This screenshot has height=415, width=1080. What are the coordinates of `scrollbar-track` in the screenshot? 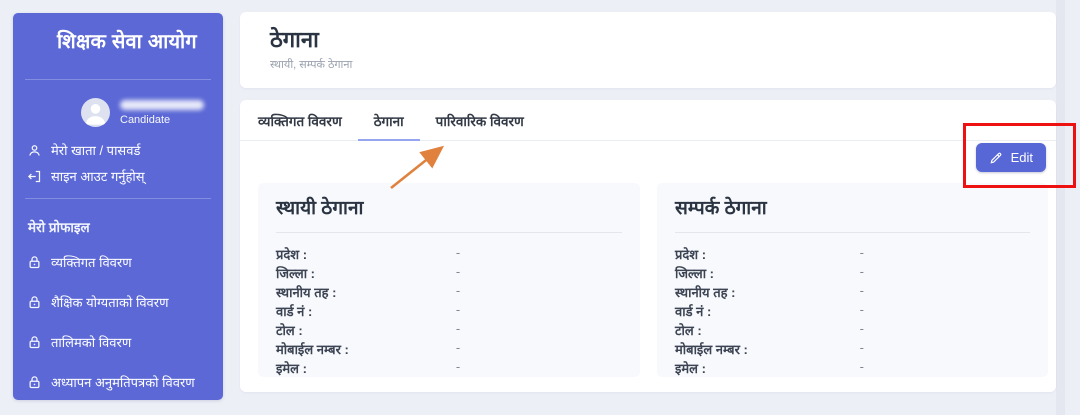 It's located at (1060, 207).